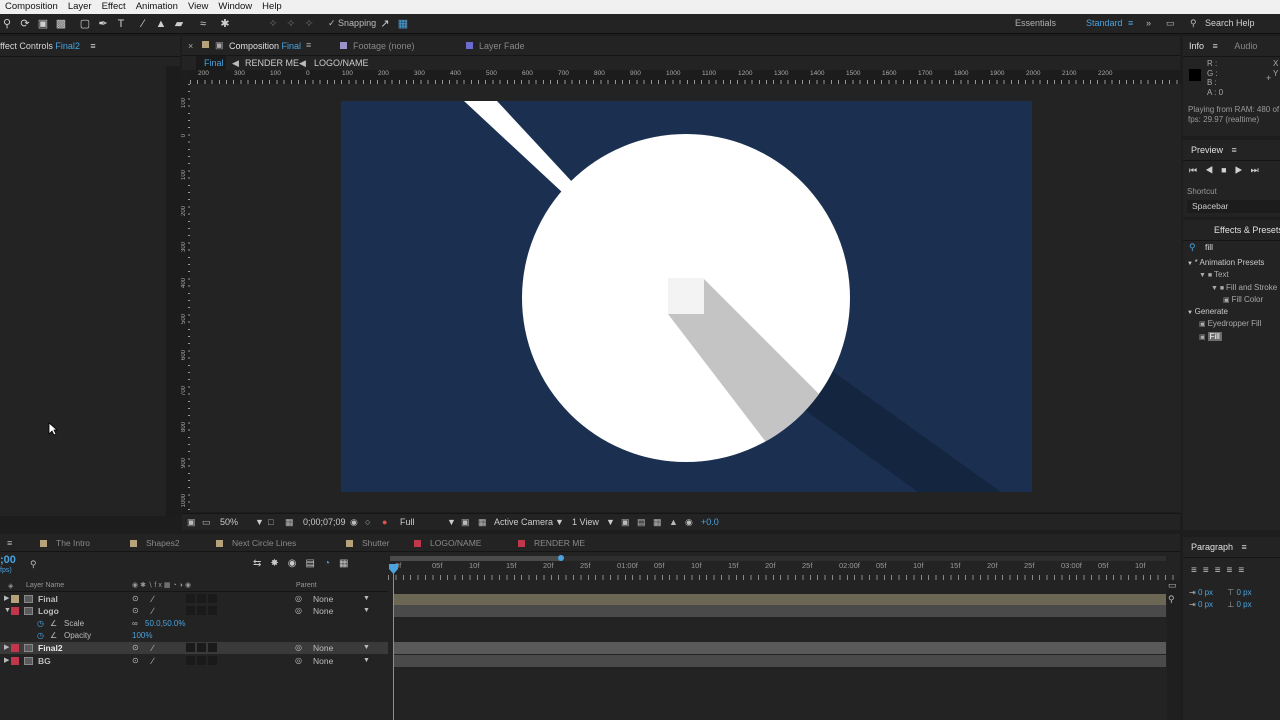  What do you see at coordinates (1104, 23) in the screenshot?
I see `workspace-standard: Standard` at bounding box center [1104, 23].